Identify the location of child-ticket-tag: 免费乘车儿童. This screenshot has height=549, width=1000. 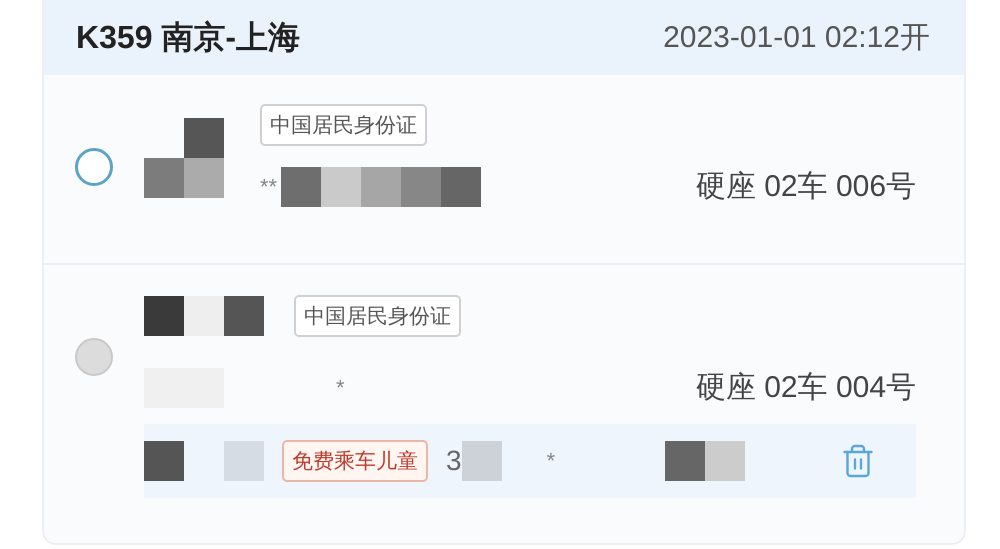
(355, 461).